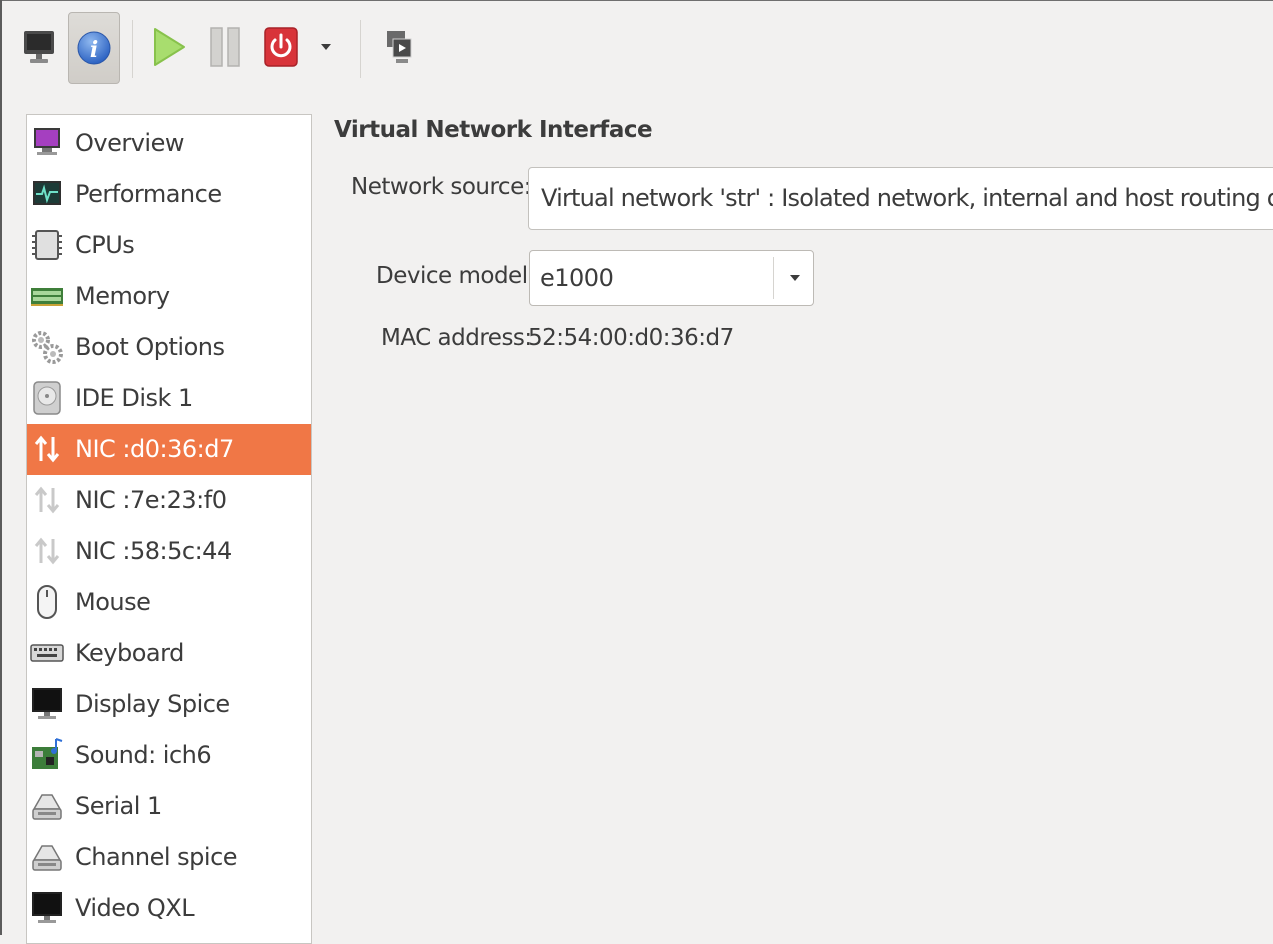  I want to click on sidebar-item-display-spice: Display Spice, so click(169, 704).